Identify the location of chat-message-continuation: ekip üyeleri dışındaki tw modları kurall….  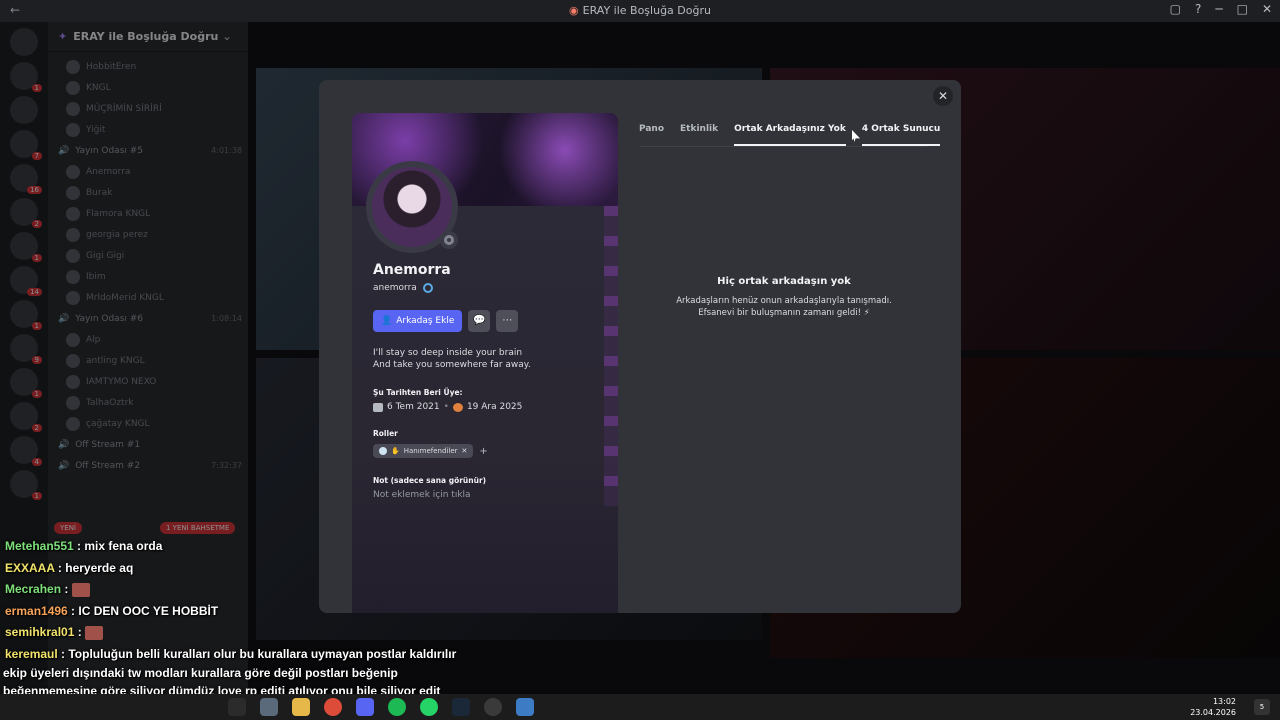
(200, 673).